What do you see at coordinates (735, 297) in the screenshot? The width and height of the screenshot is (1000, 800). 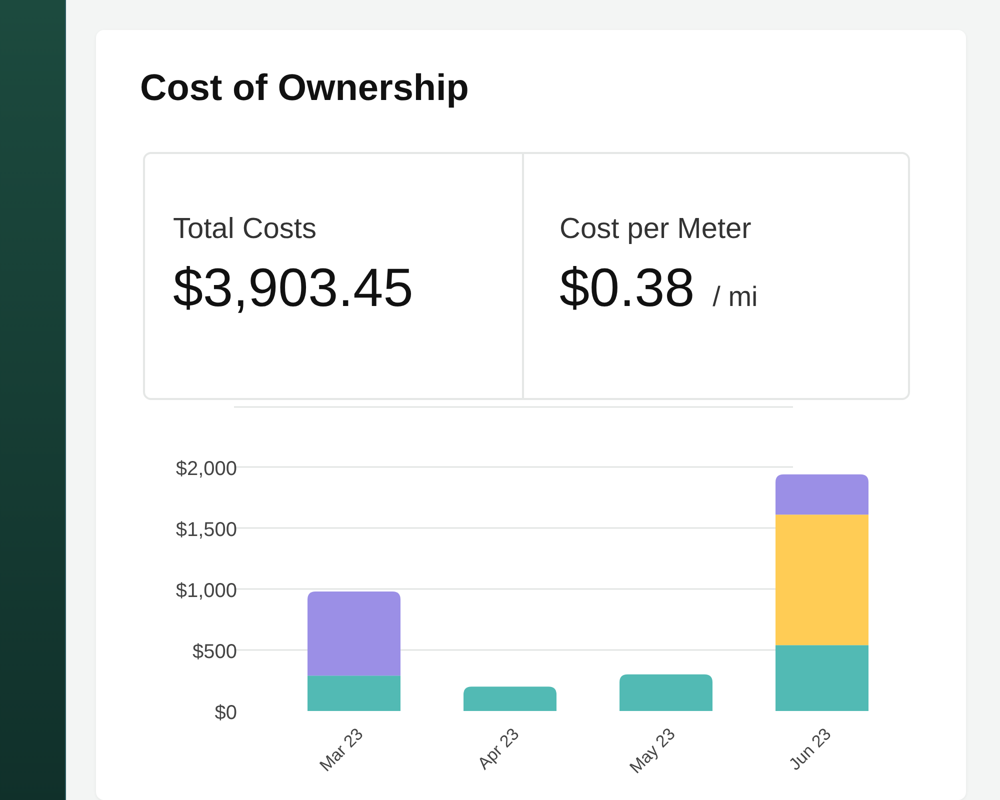 I see `stat-unit: / mi` at bounding box center [735, 297].